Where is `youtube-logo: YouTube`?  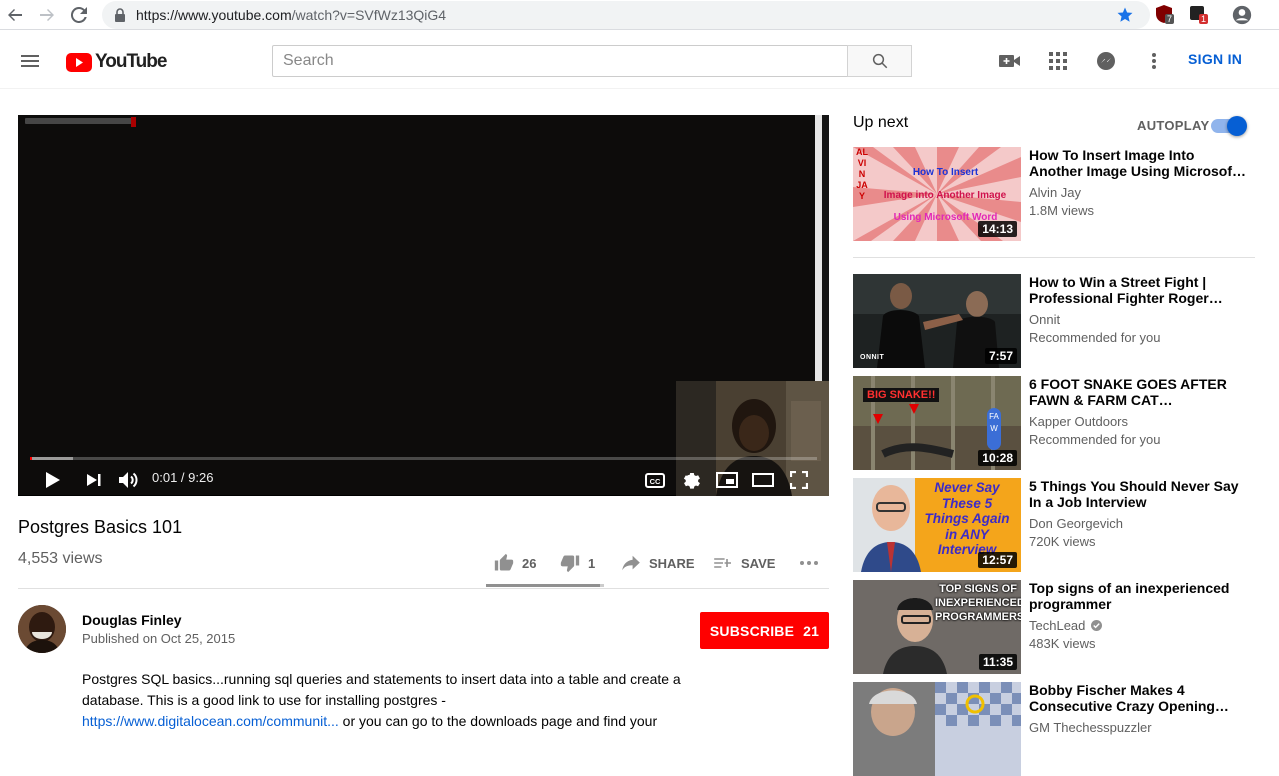 youtube-logo: YouTube is located at coordinates (116, 62).